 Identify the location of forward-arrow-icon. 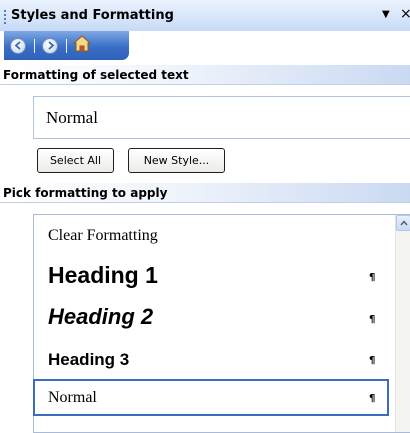
(50, 45).